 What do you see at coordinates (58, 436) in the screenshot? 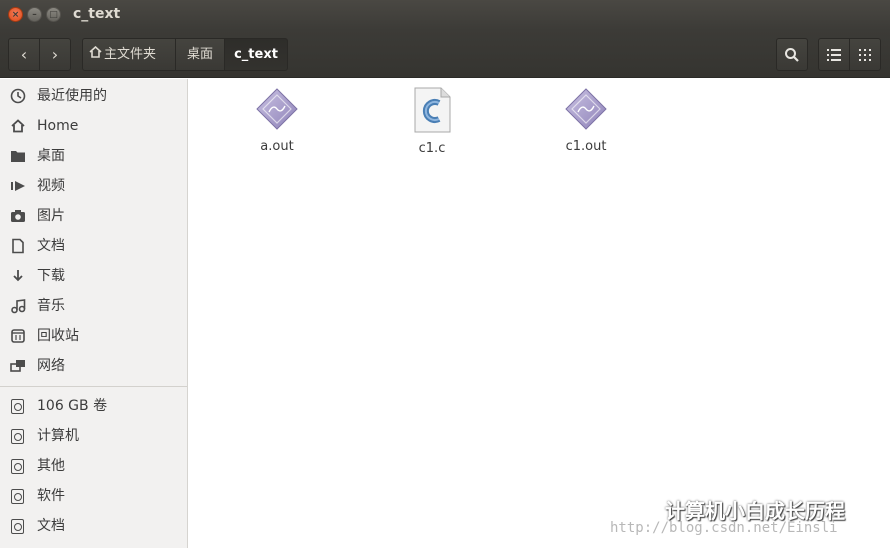
I see `sidebar-item-label: 计算机` at bounding box center [58, 436].